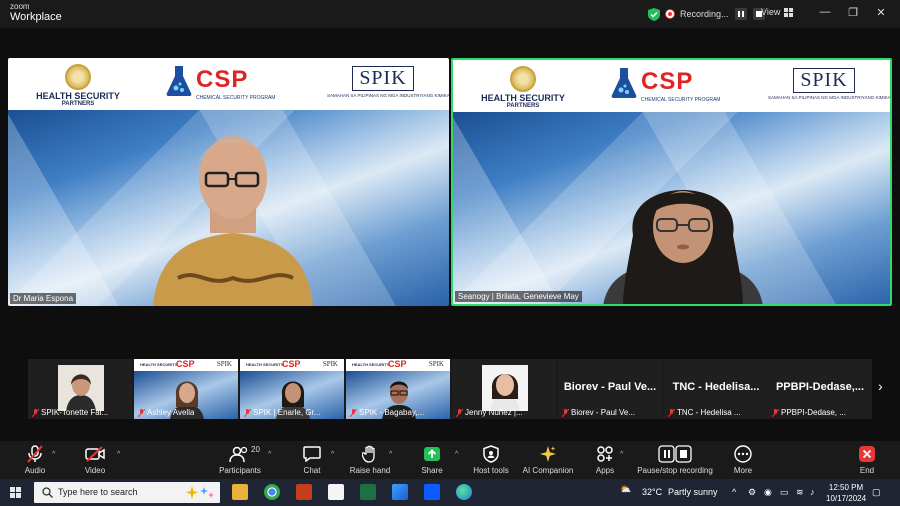 Image resolution: width=900 pixels, height=506 pixels. I want to click on more-button: More, so click(743, 460).